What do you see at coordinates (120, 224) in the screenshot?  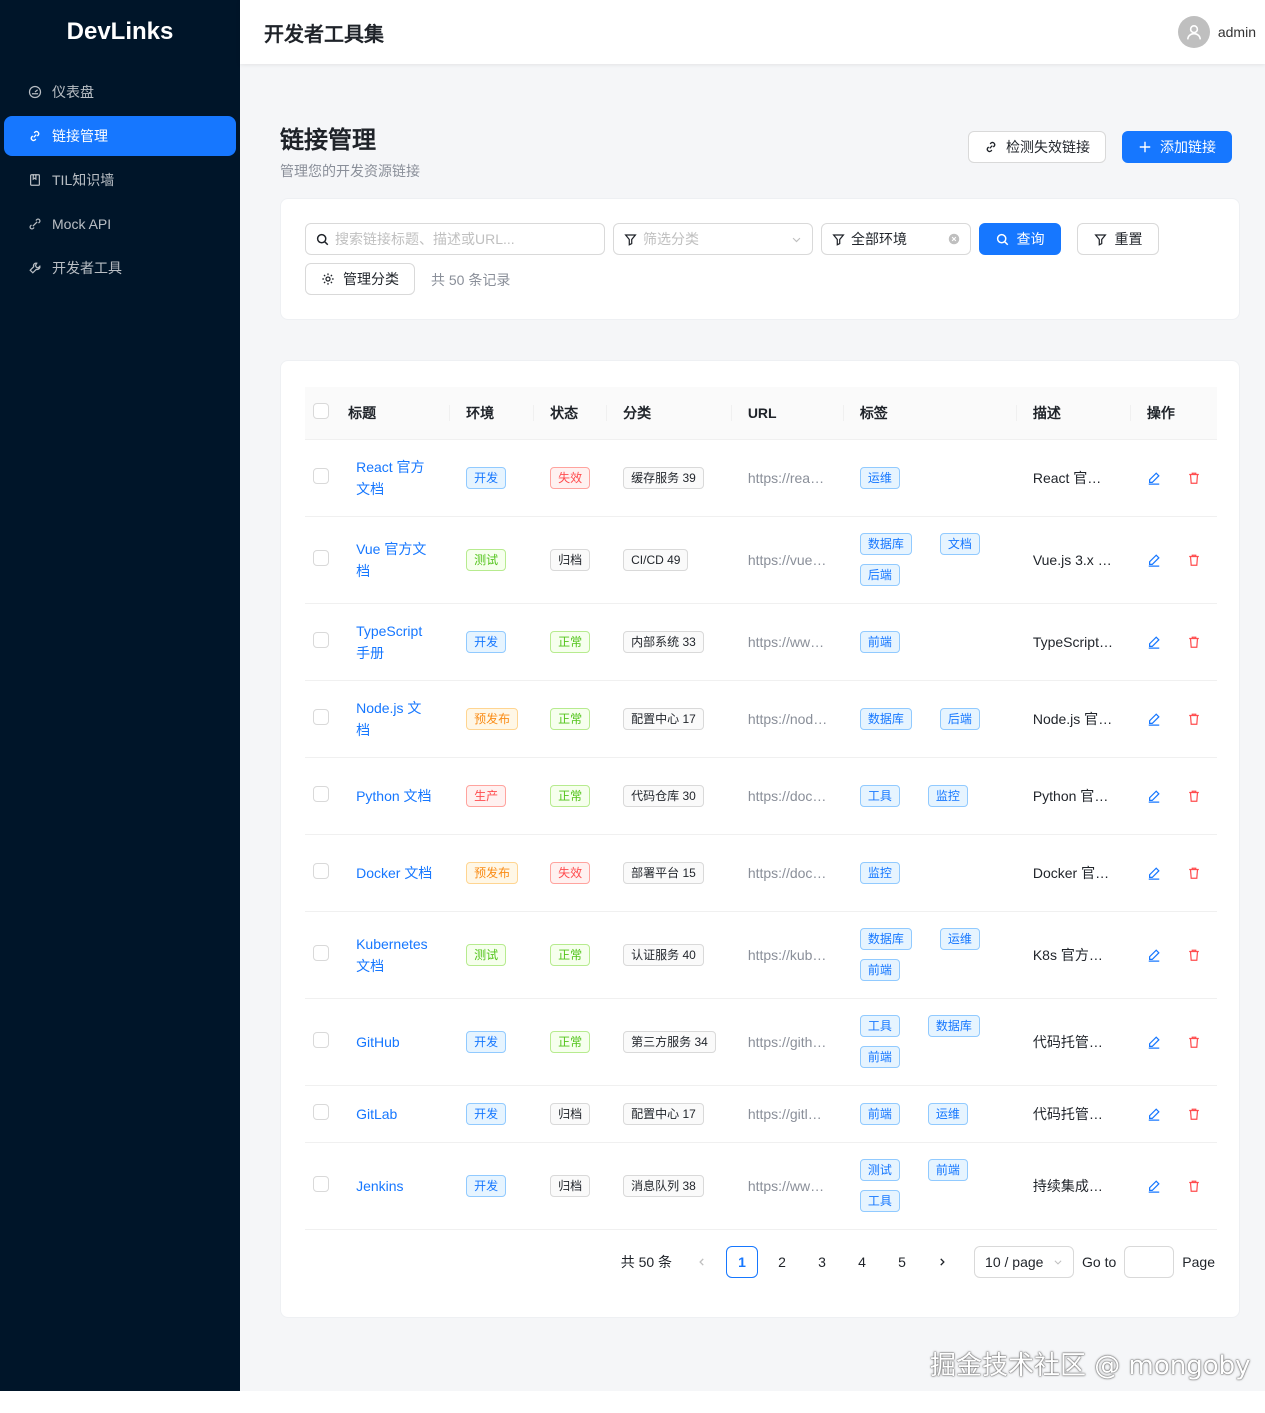 I see `sidebar-item-mock-api: Mock API` at bounding box center [120, 224].